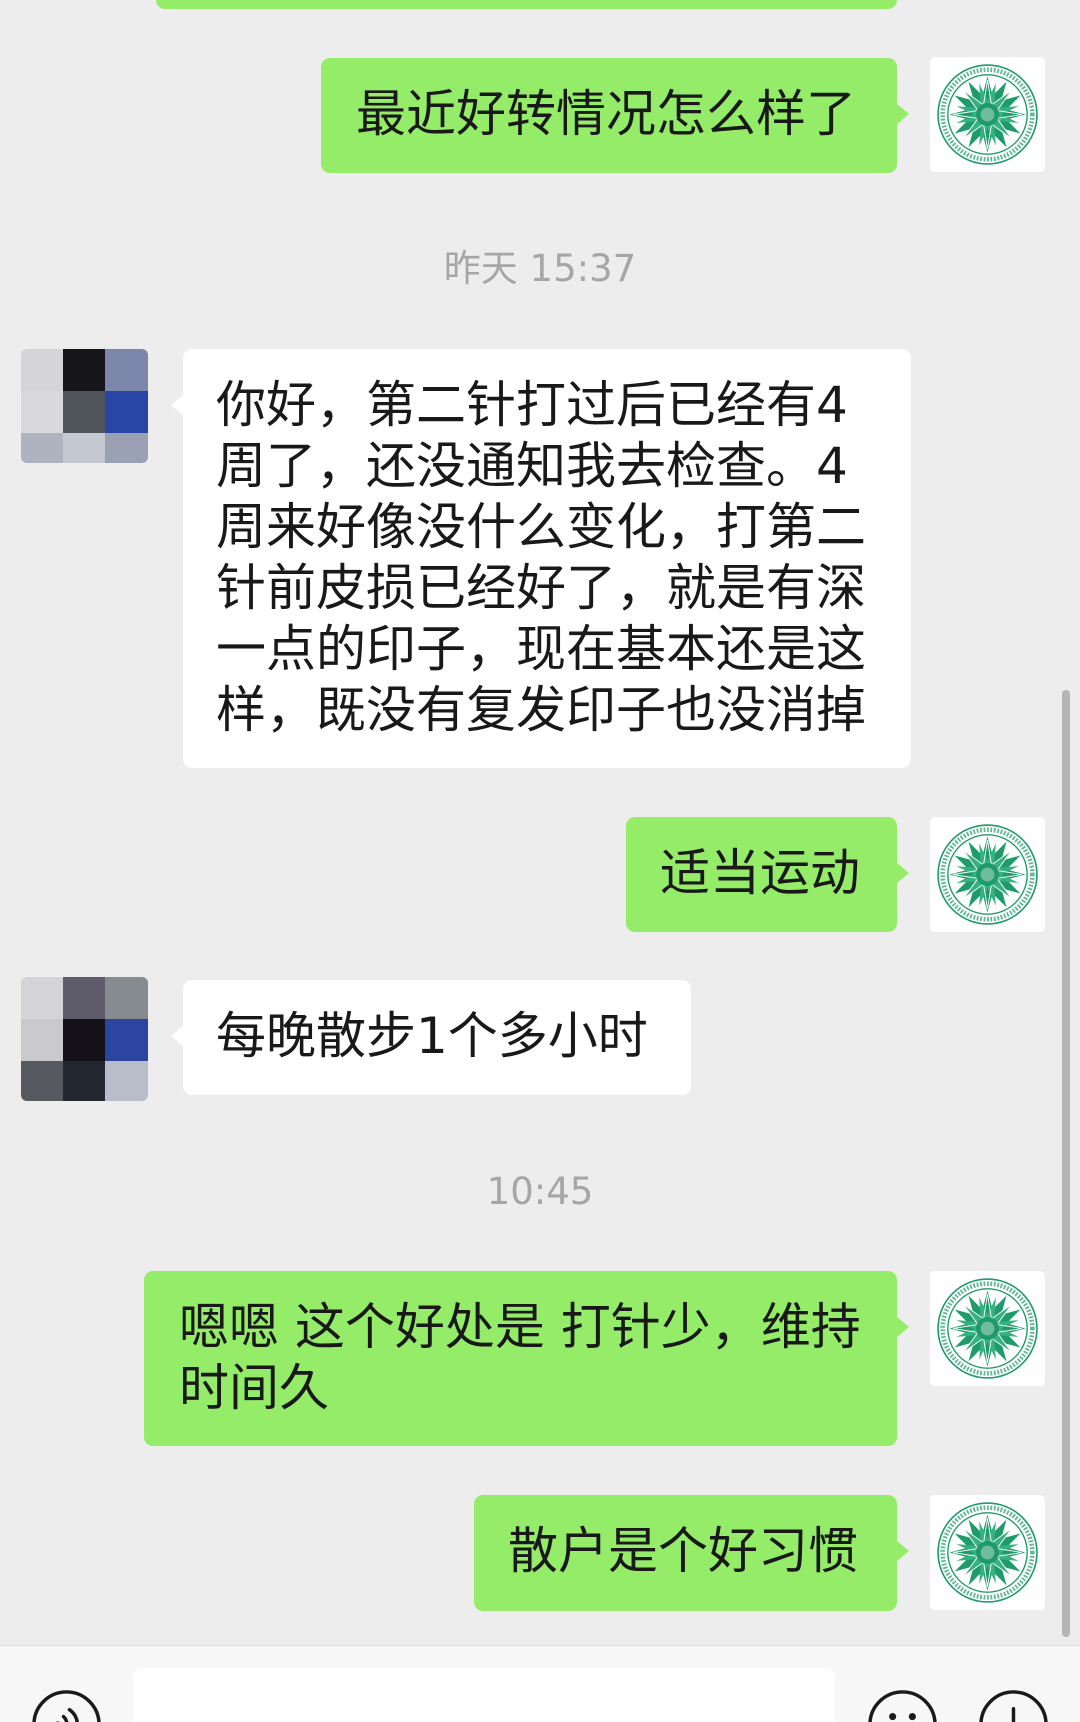 Image resolution: width=1080 pixels, height=1722 pixels. I want to click on incoming-message-bubble: 每晚散步1个多小时, so click(431, 1037).